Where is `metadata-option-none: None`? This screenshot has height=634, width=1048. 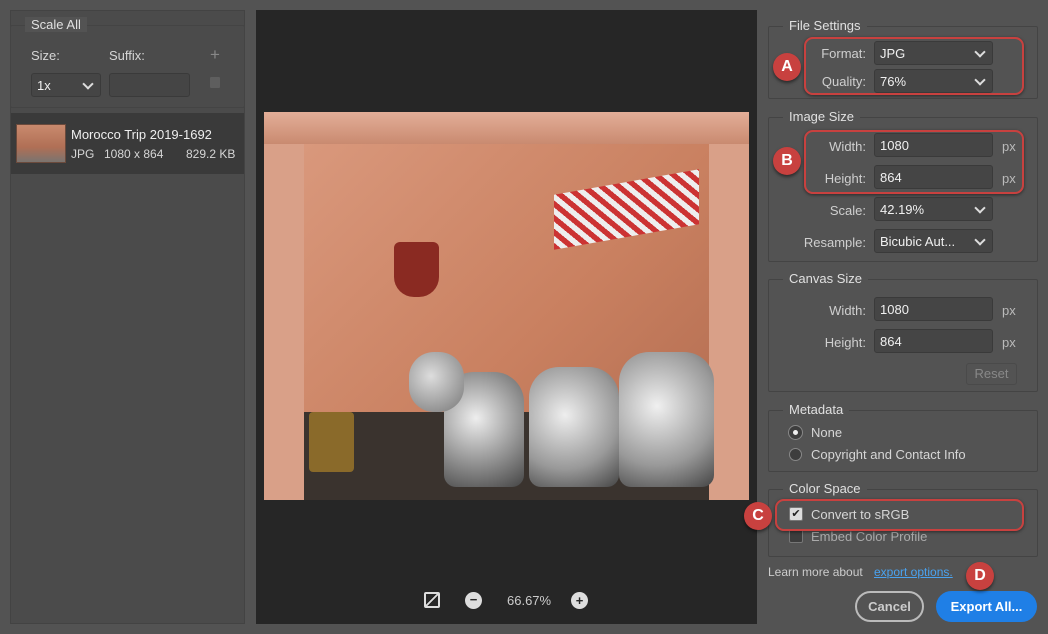
metadata-option-none: None is located at coordinates (827, 432).